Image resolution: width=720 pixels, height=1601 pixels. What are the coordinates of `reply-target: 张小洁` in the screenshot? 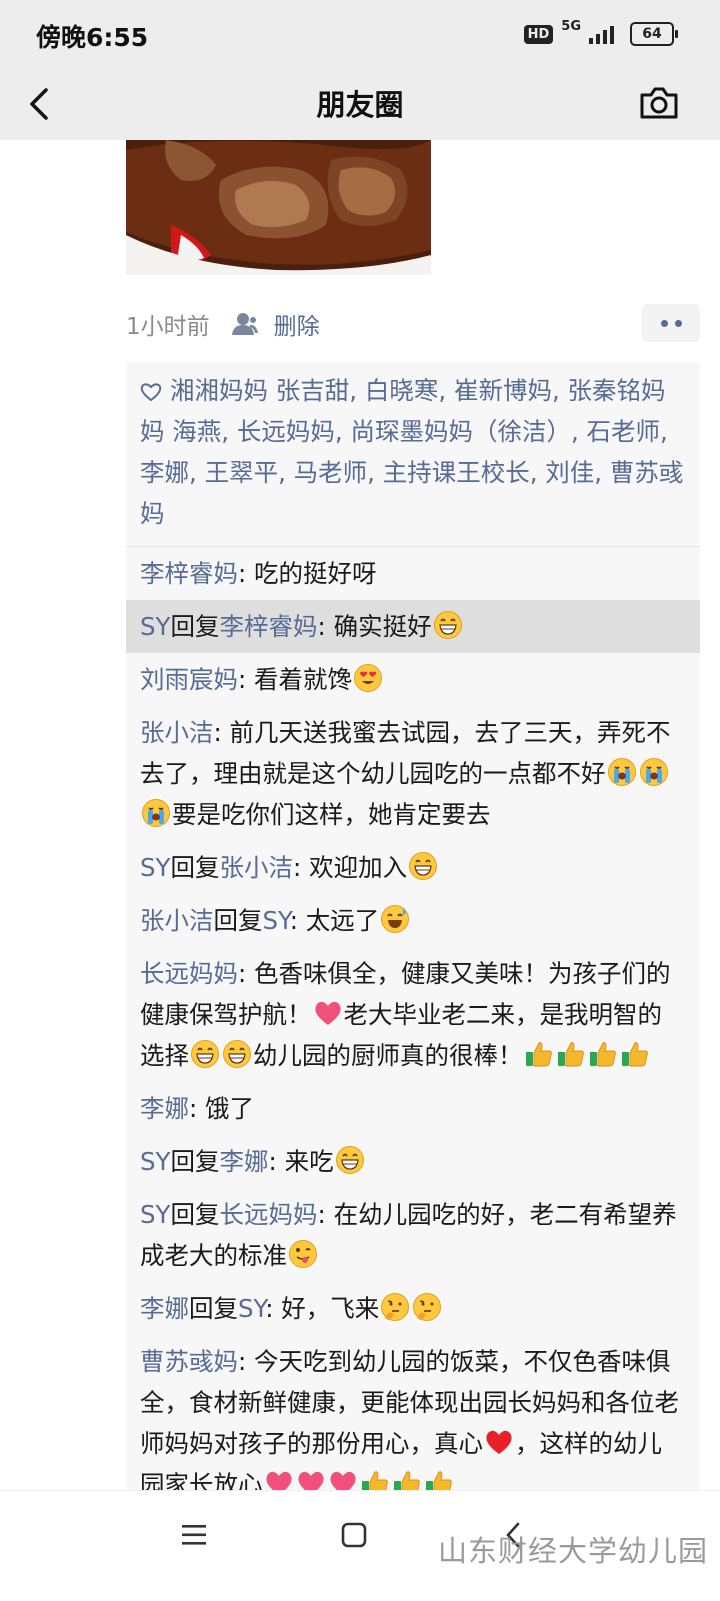 It's located at (257, 867).